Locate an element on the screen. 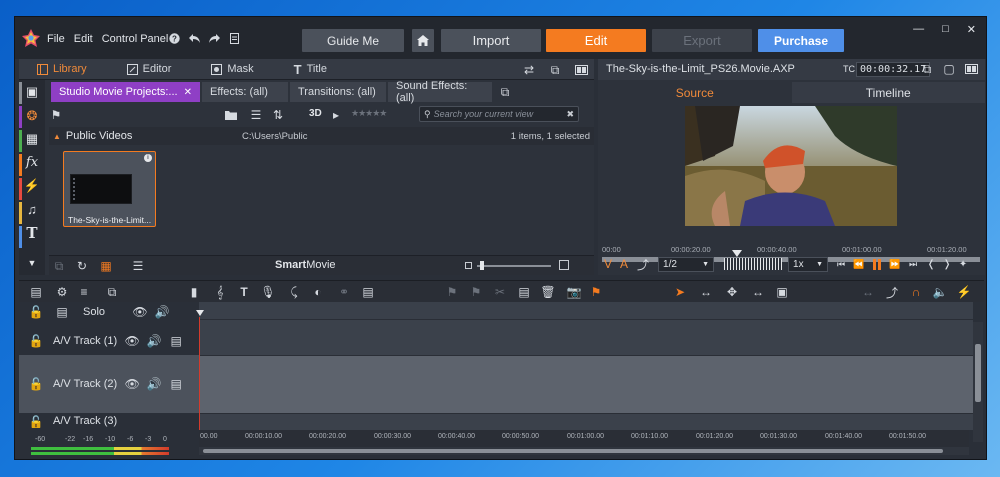  jog-shuttle is located at coordinates (753, 264).